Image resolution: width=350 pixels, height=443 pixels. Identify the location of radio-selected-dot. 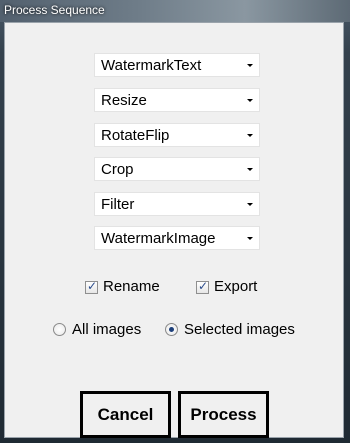
(171, 329).